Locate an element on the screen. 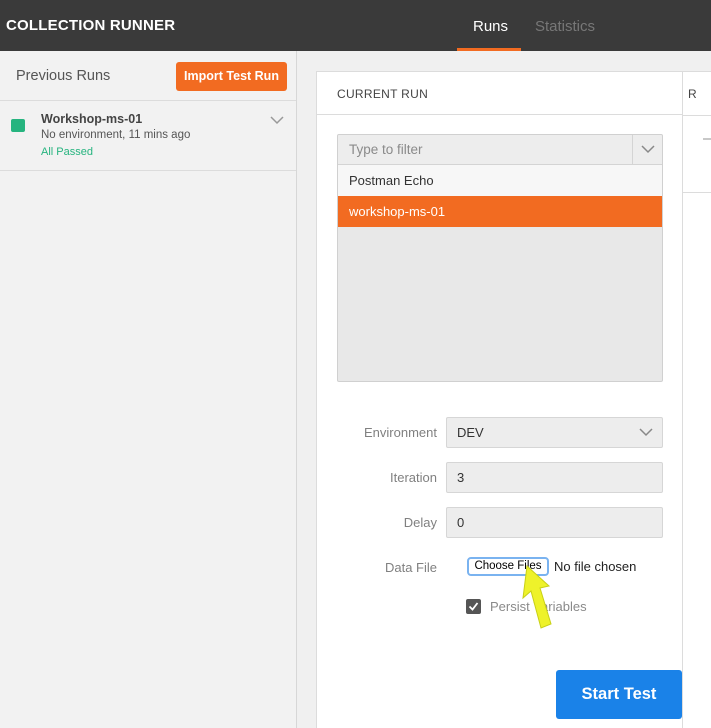 The width and height of the screenshot is (711, 728). previous-runs-heading: Previous Runs is located at coordinates (63, 76).